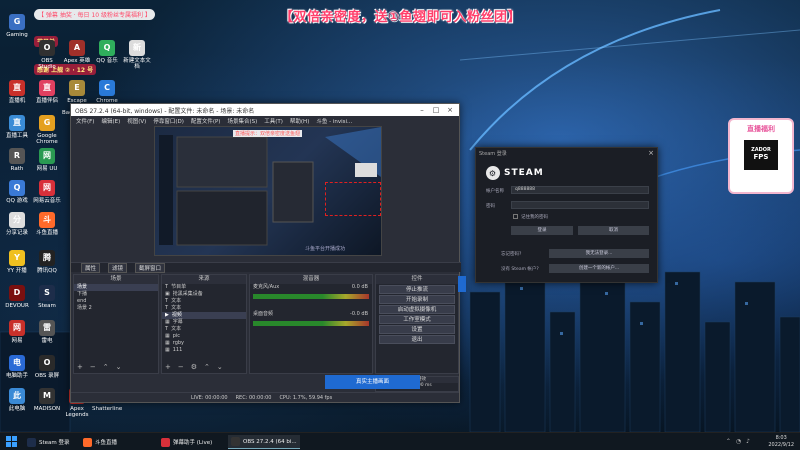 The height and width of the screenshot is (450, 800). I want to click on desktop-icon: 网网易 UU, so click(47, 160).